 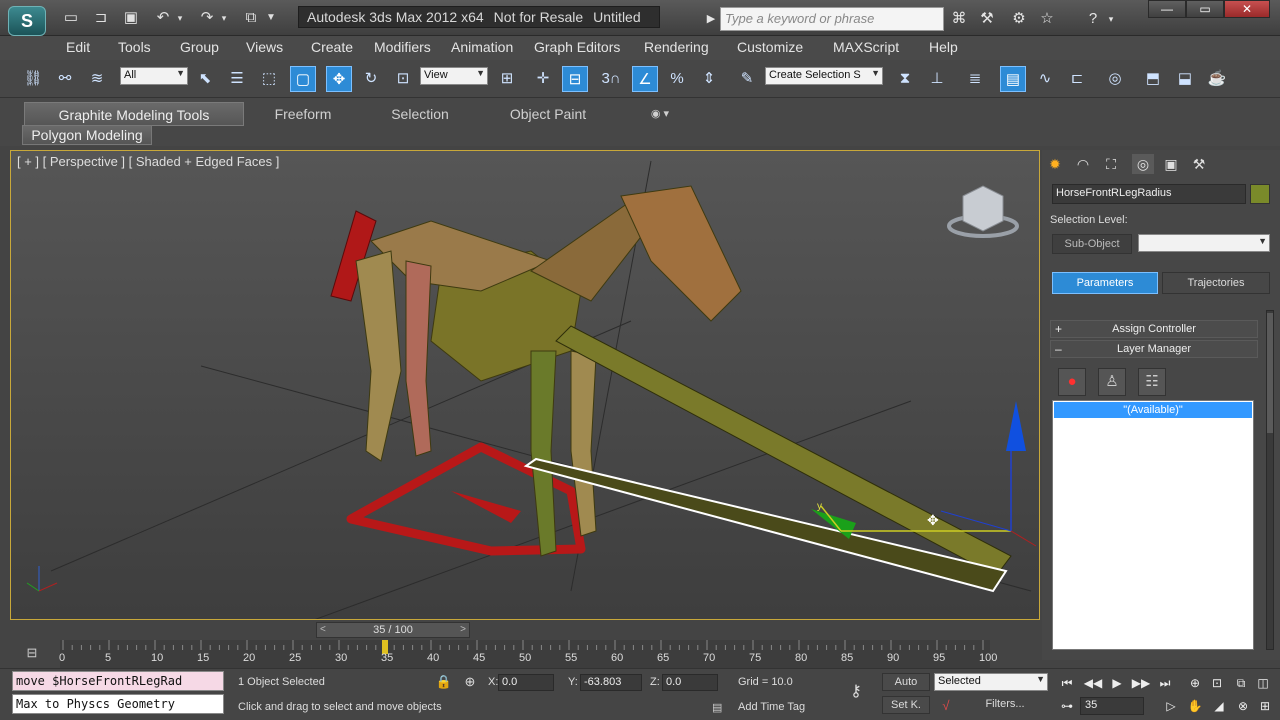 What do you see at coordinates (271, 18) in the screenshot?
I see `quick-access-dropdown-icon: ▼` at bounding box center [271, 18].